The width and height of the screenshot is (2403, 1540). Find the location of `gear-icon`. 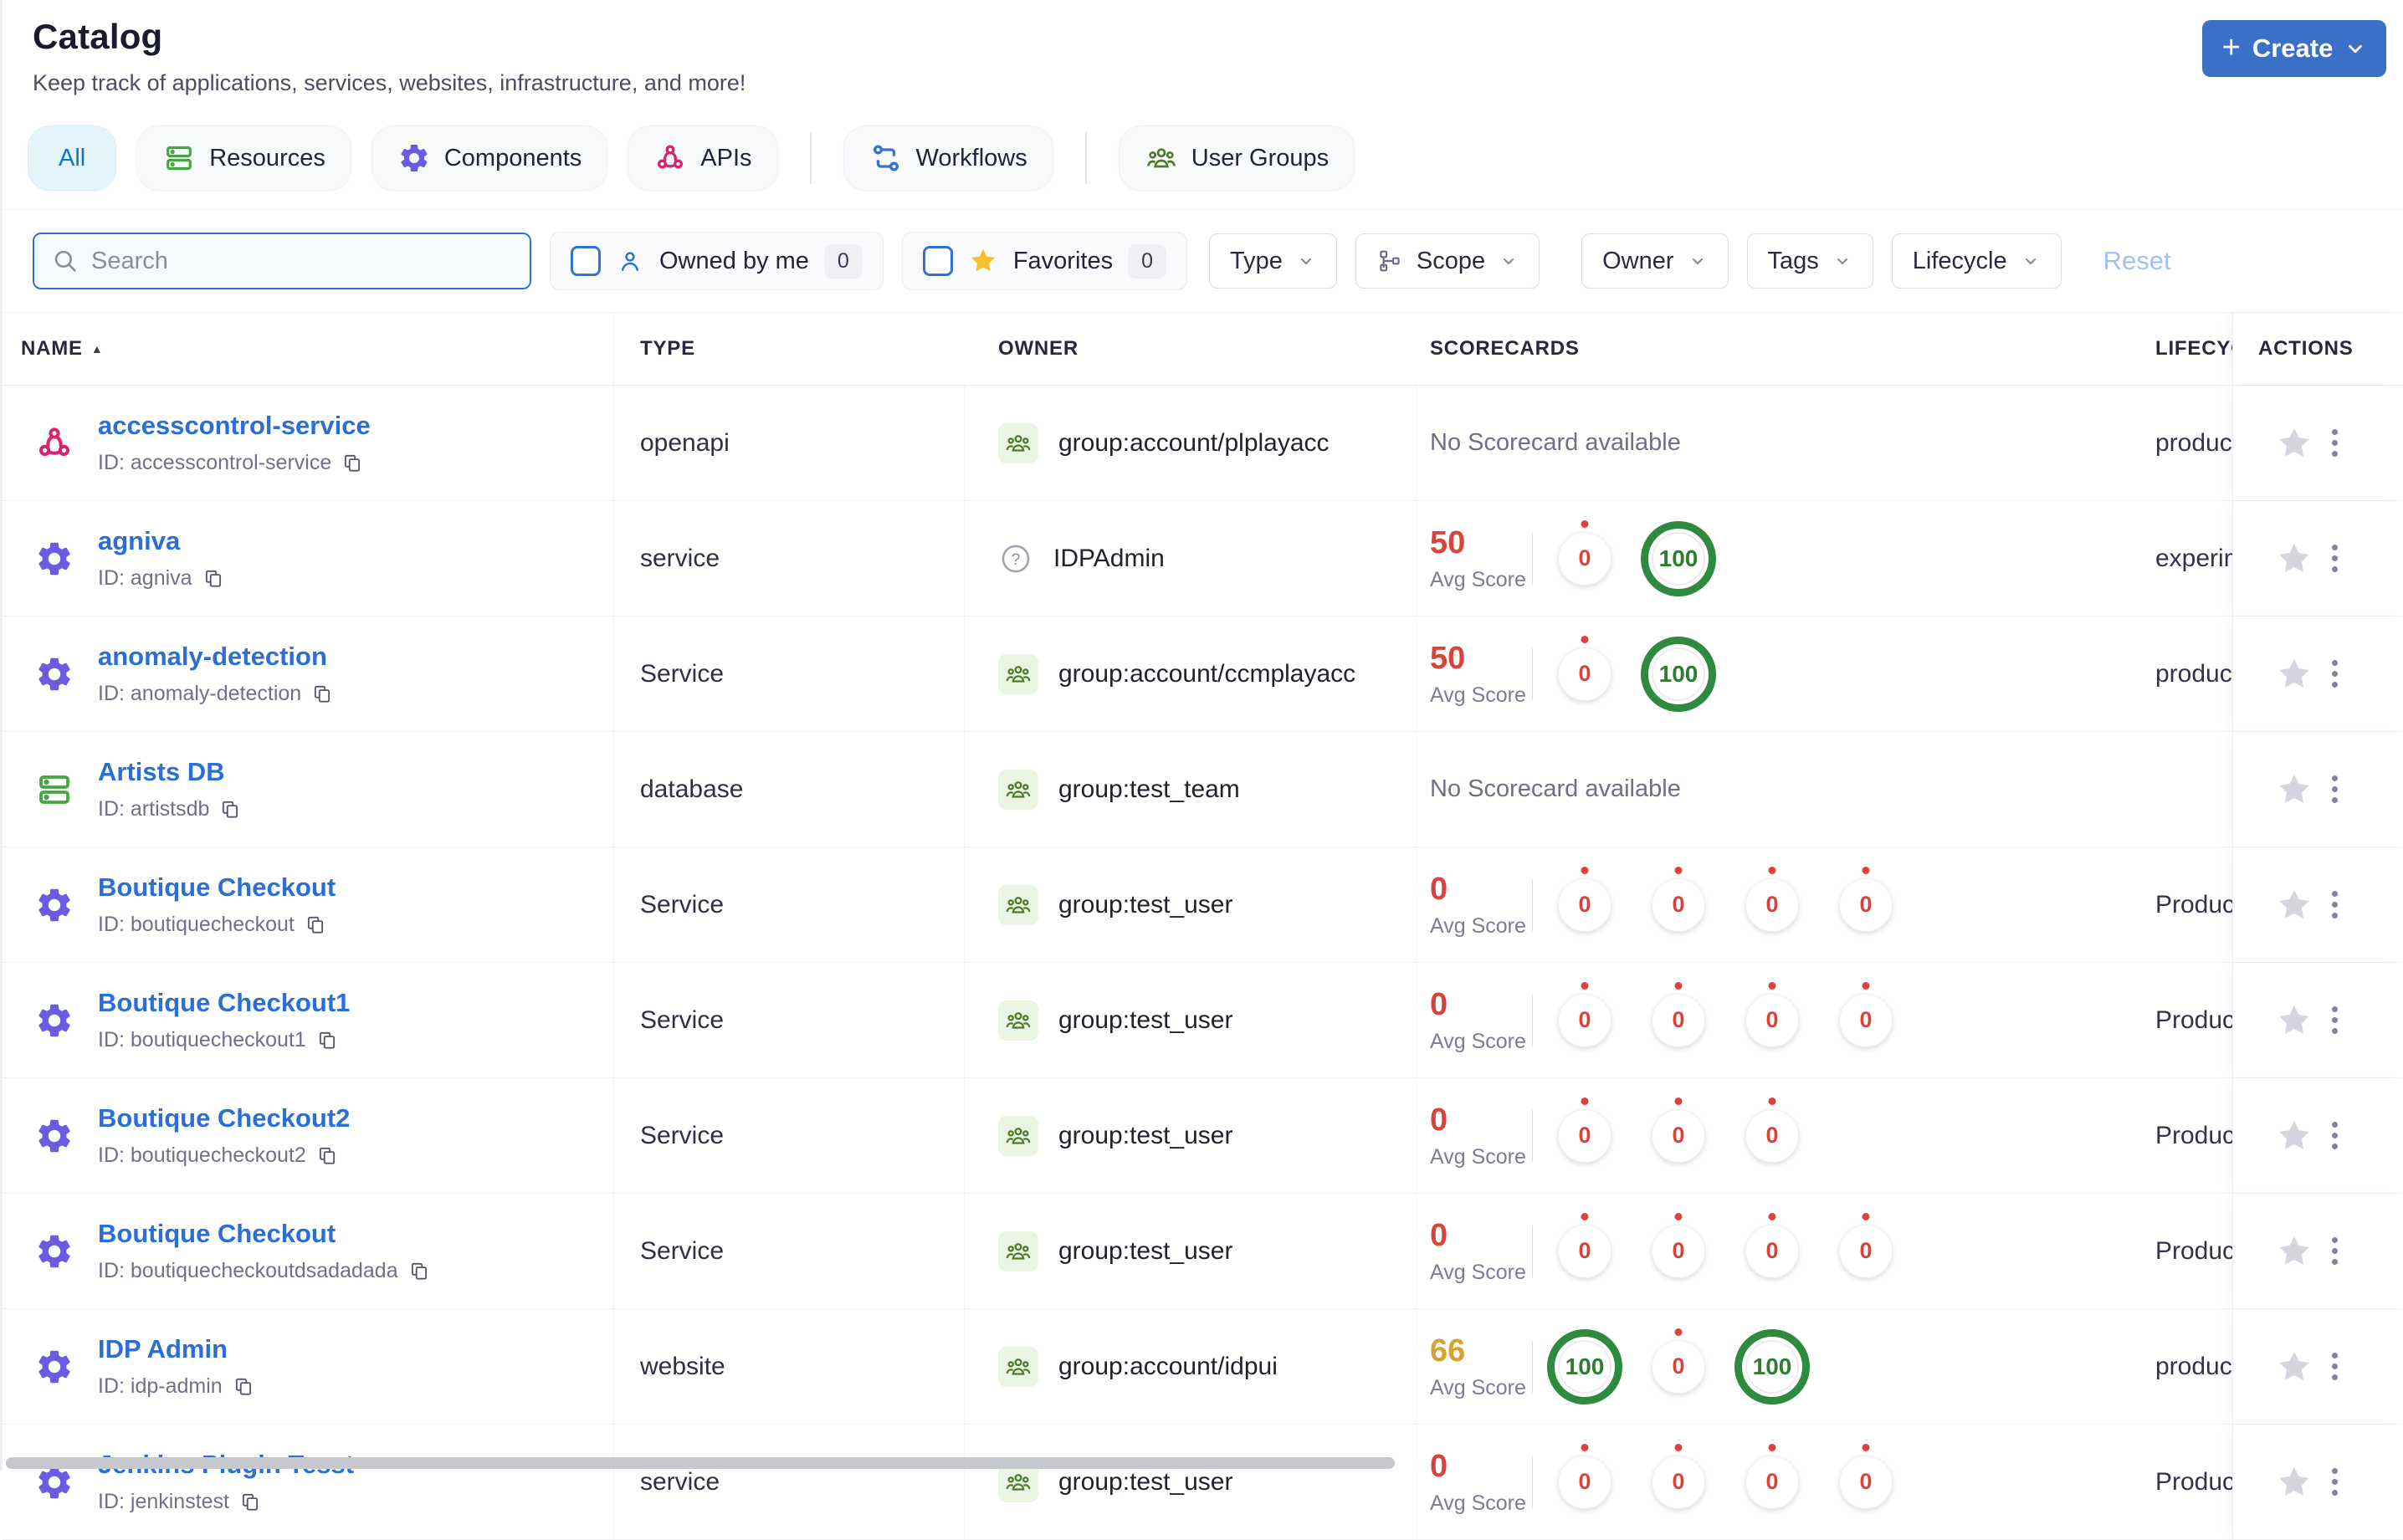

gear-icon is located at coordinates (54, 1367).